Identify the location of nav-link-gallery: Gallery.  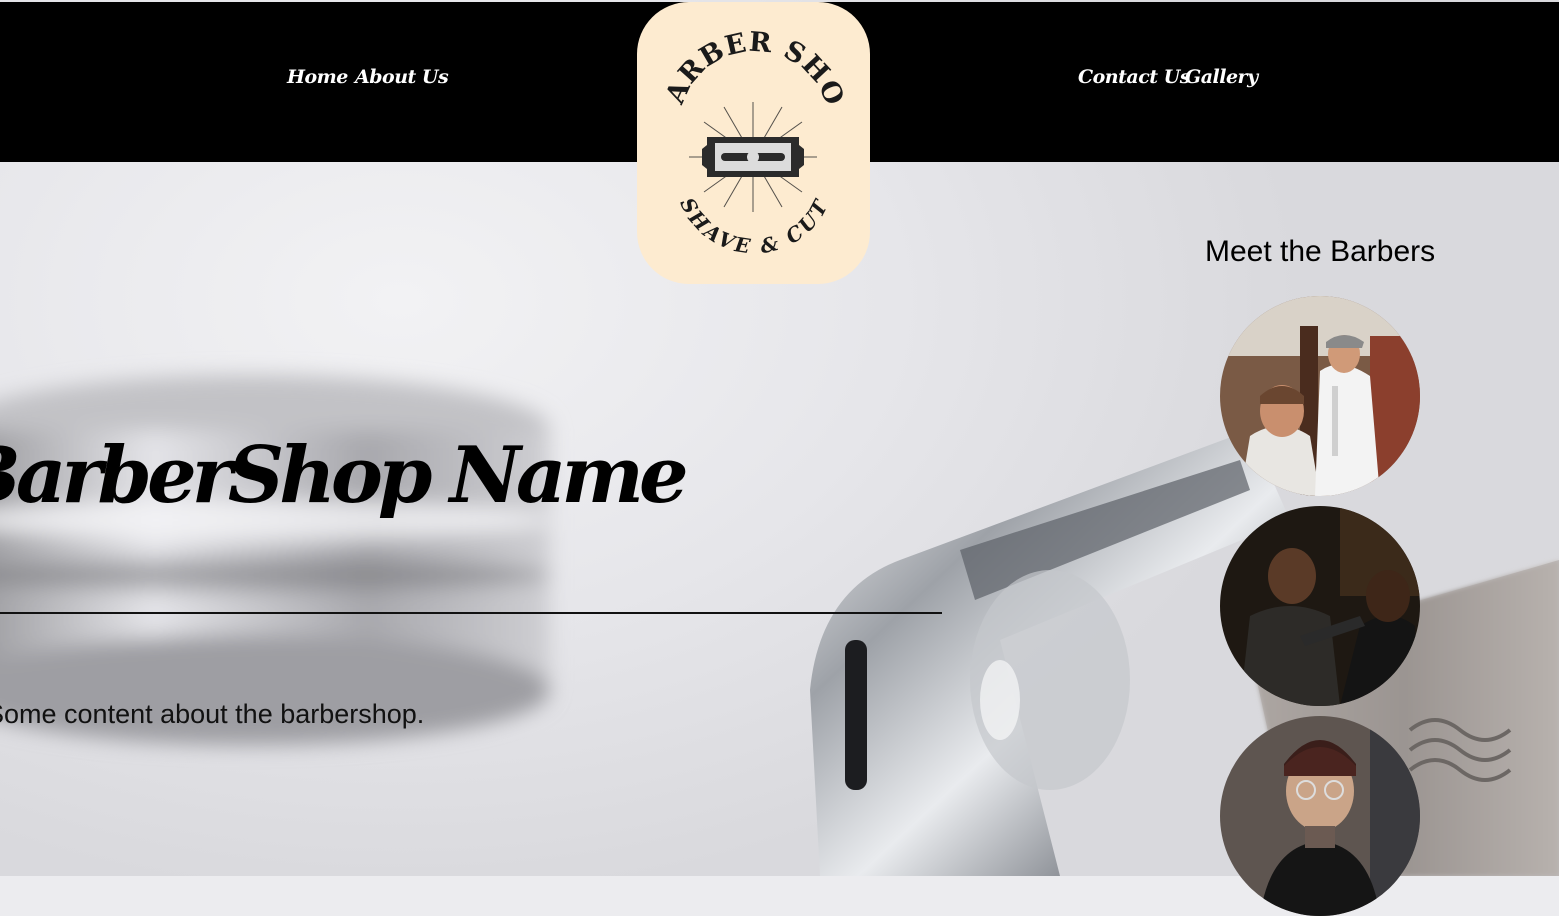
(1221, 77).